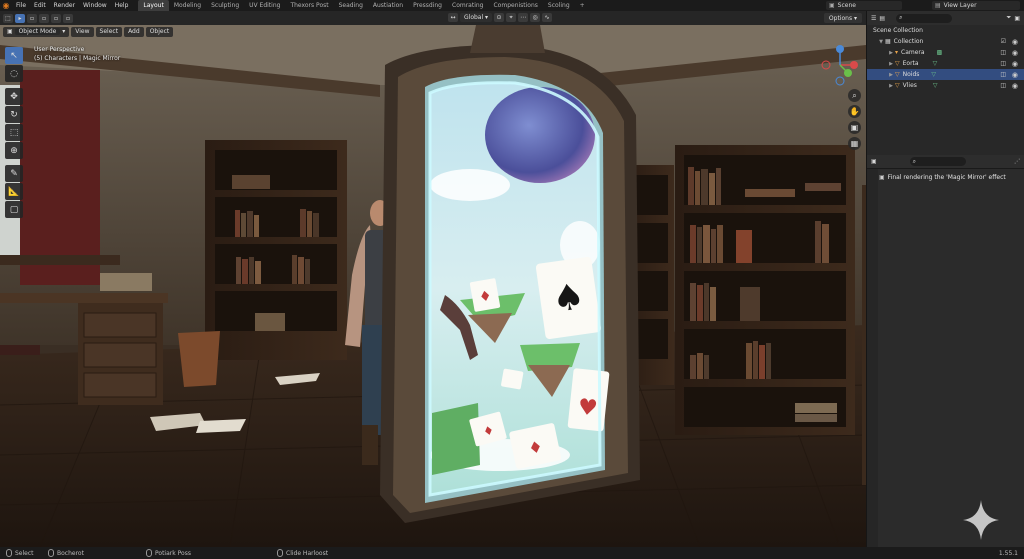 The image size is (1024, 559). I want to click on properties-editor-icon: ▣, so click(874, 161).